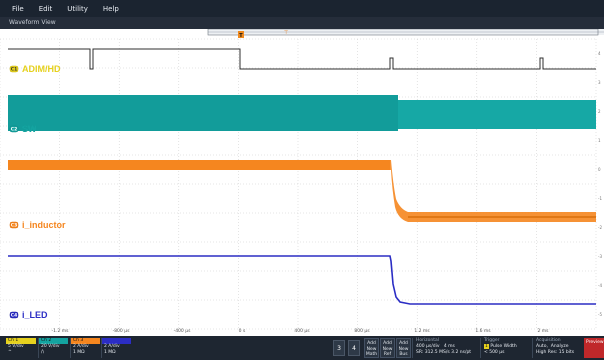 The width and height of the screenshot is (604, 360). Describe the element at coordinates (594, 348) in the screenshot. I see `preview-button: Preview` at that location.